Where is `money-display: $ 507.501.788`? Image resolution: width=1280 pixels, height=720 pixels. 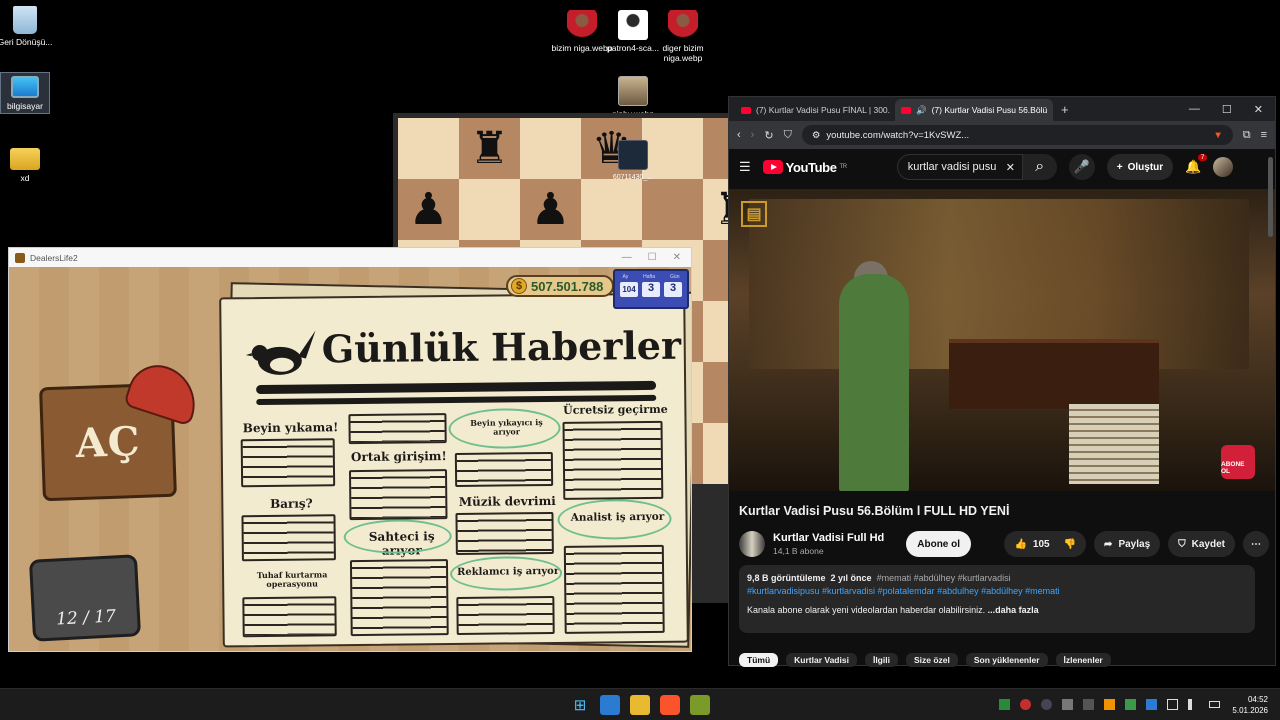
money-display: $ 507.501.788 is located at coordinates (560, 286).